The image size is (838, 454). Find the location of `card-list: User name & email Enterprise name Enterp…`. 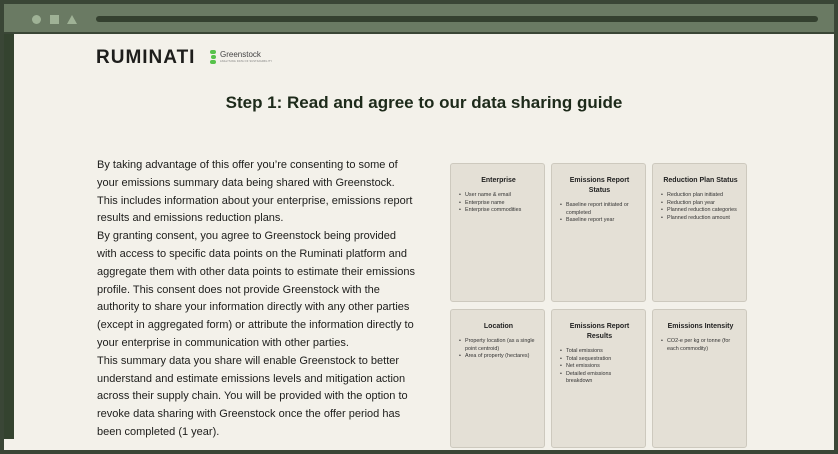

card-list: User name & email Enterprise name Enterp… is located at coordinates (498, 203).